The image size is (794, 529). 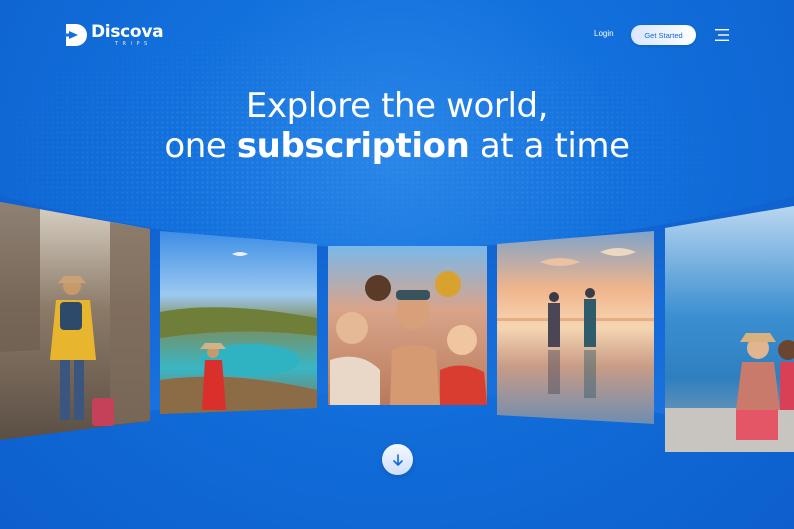 I want to click on arrow-down-icon, so click(x=397, y=459).